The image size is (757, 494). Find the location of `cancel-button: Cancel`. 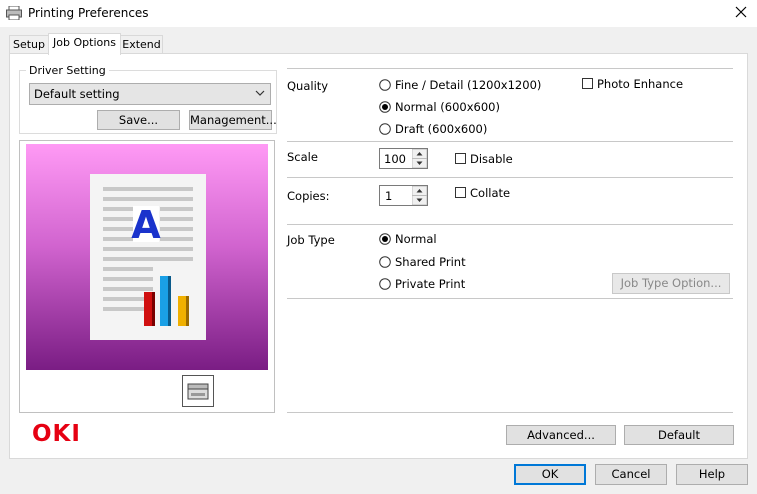

cancel-button: Cancel is located at coordinates (631, 474).